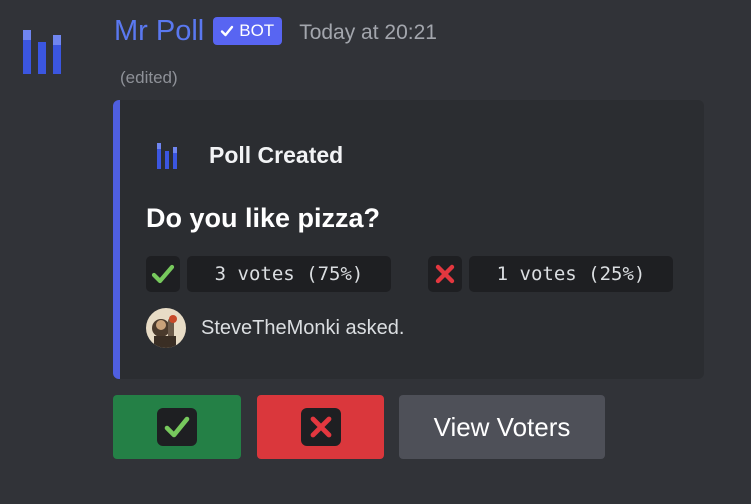 The height and width of the screenshot is (504, 751). What do you see at coordinates (571, 274) in the screenshot?
I see `option-no-votes: 1 votes (25%)` at bounding box center [571, 274].